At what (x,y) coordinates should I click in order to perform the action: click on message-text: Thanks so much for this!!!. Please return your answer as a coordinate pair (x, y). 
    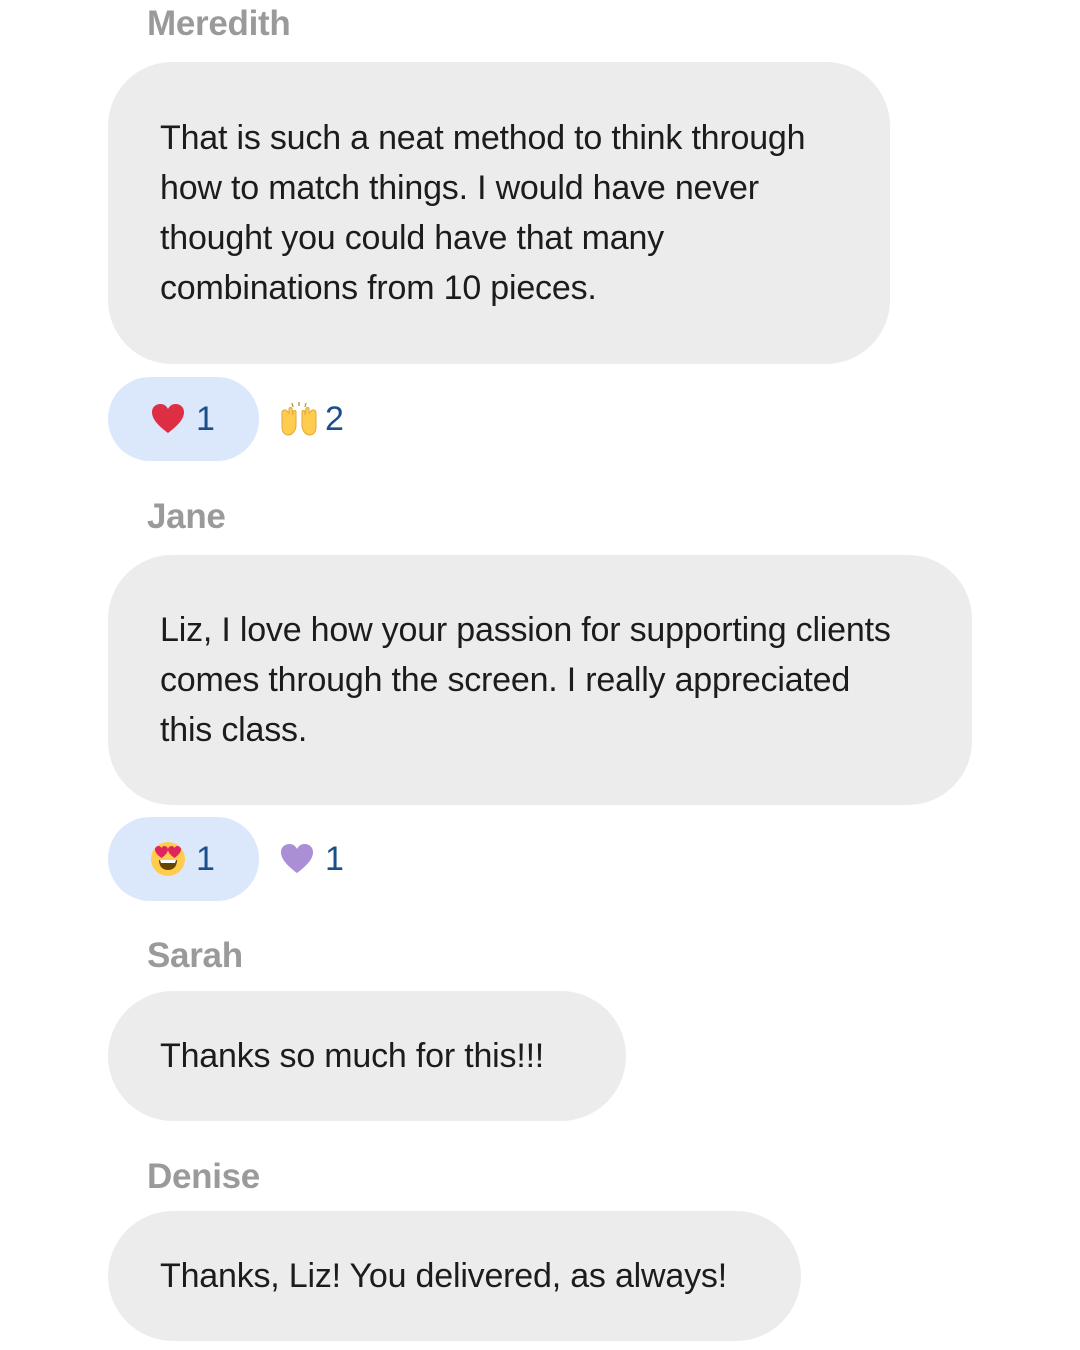
    Looking at the image, I should click on (352, 1056).